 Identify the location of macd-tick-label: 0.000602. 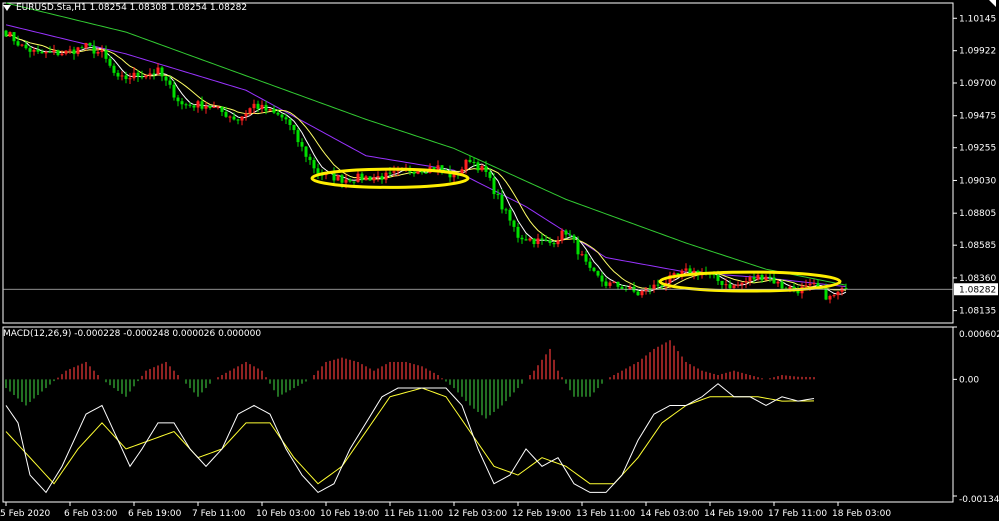
(979, 335).